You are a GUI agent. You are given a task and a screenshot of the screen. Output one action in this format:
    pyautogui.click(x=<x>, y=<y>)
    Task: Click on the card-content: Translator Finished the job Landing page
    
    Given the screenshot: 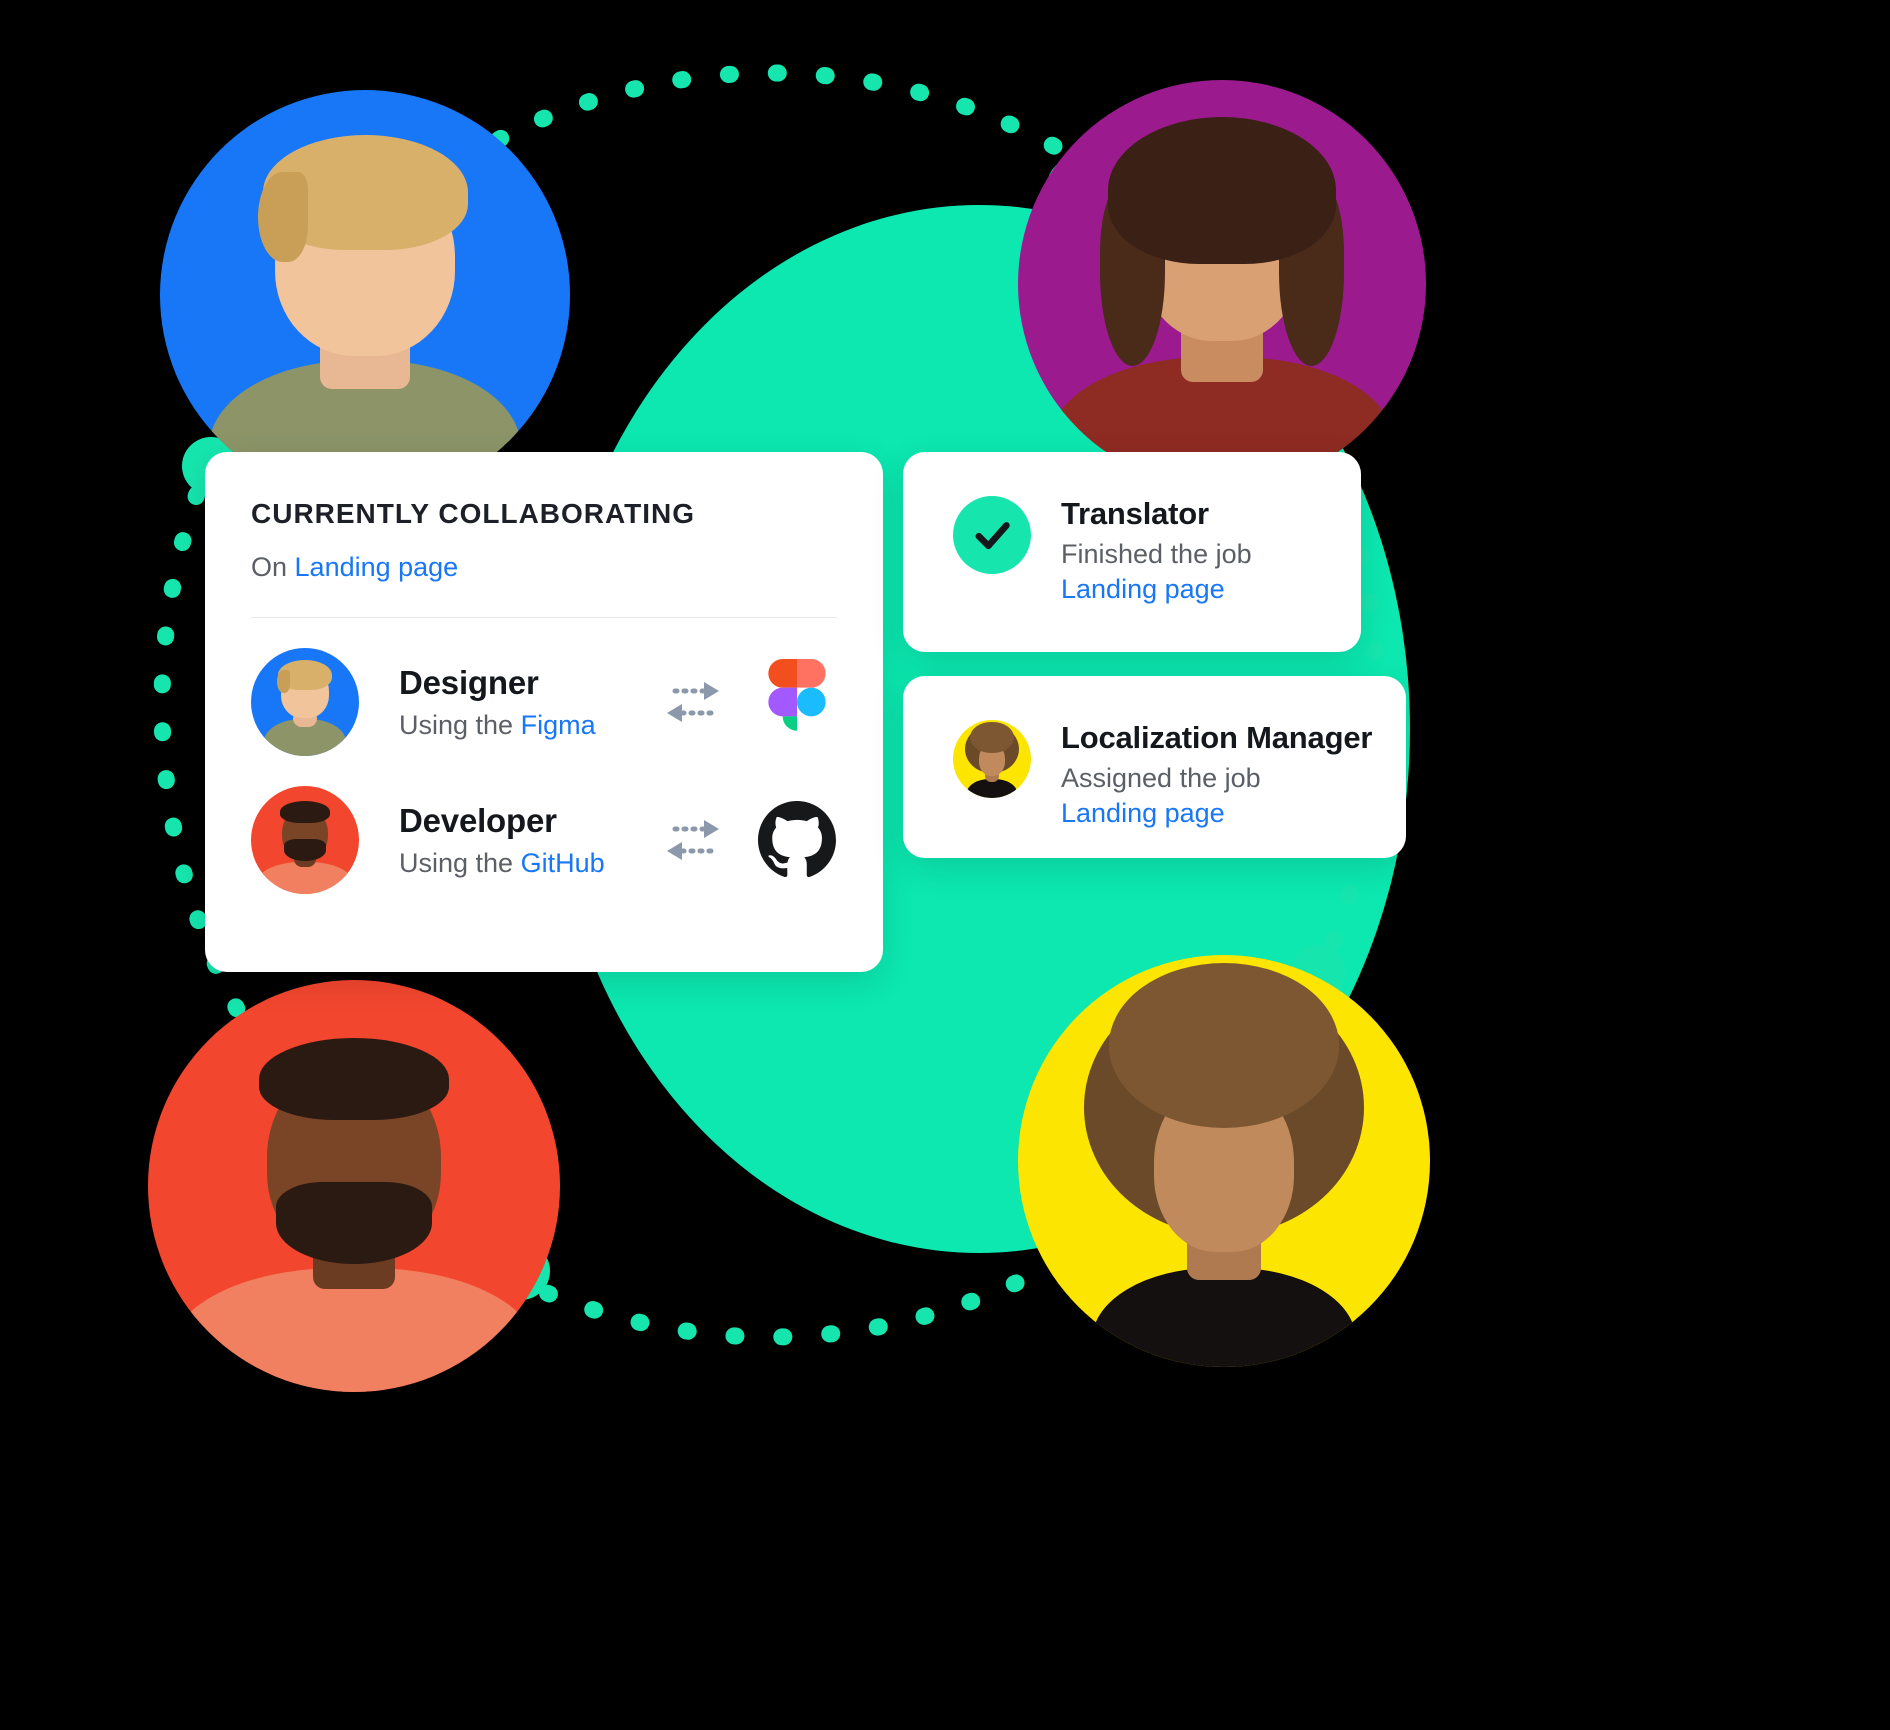 What is the action you would take?
    pyautogui.click(x=1132, y=528)
    